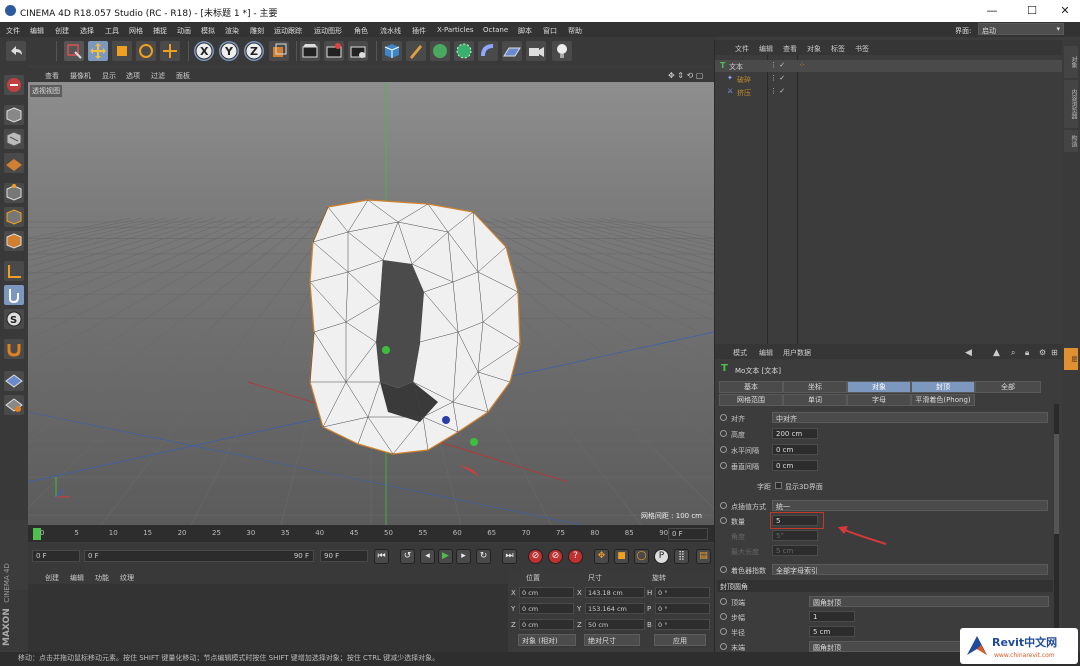 This screenshot has height=666, width=1080. What do you see at coordinates (547, 640) in the screenshot?
I see `coord-mode-dropdown: 对象 (相对)` at bounding box center [547, 640].